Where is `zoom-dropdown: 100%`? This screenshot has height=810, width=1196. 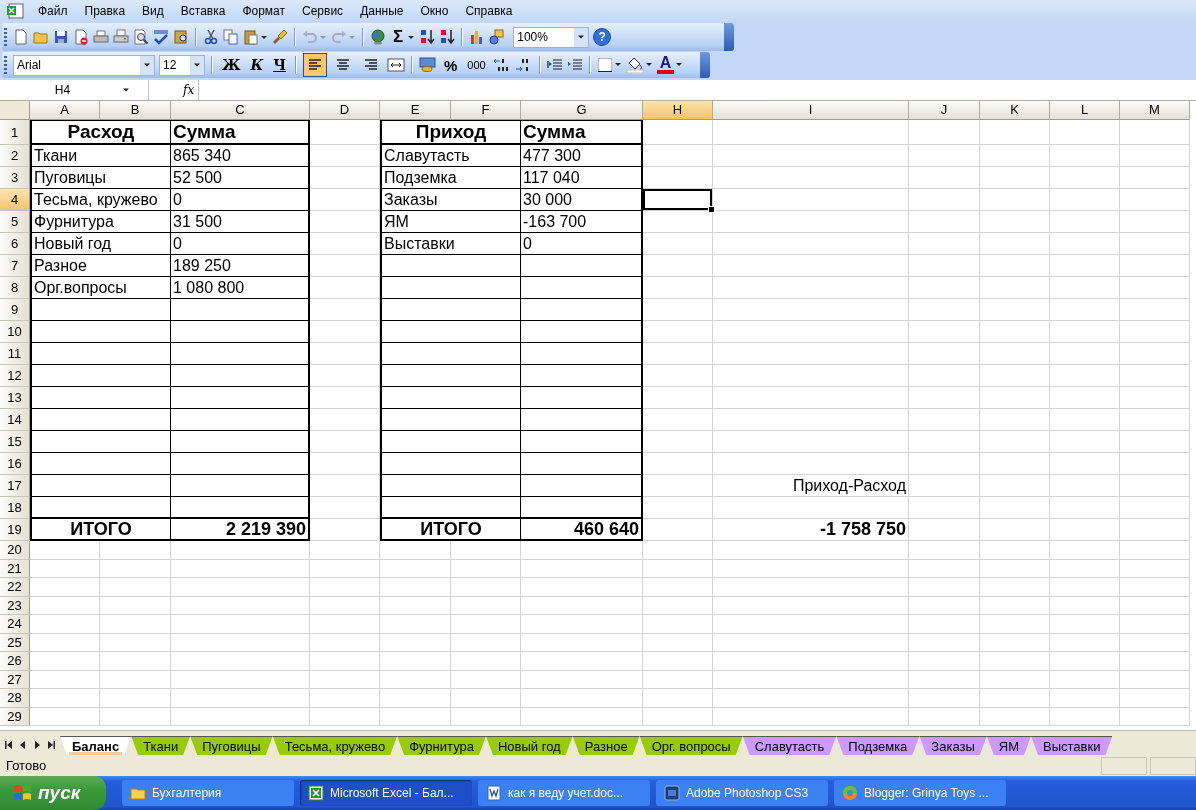
zoom-dropdown: 100% is located at coordinates (551, 37).